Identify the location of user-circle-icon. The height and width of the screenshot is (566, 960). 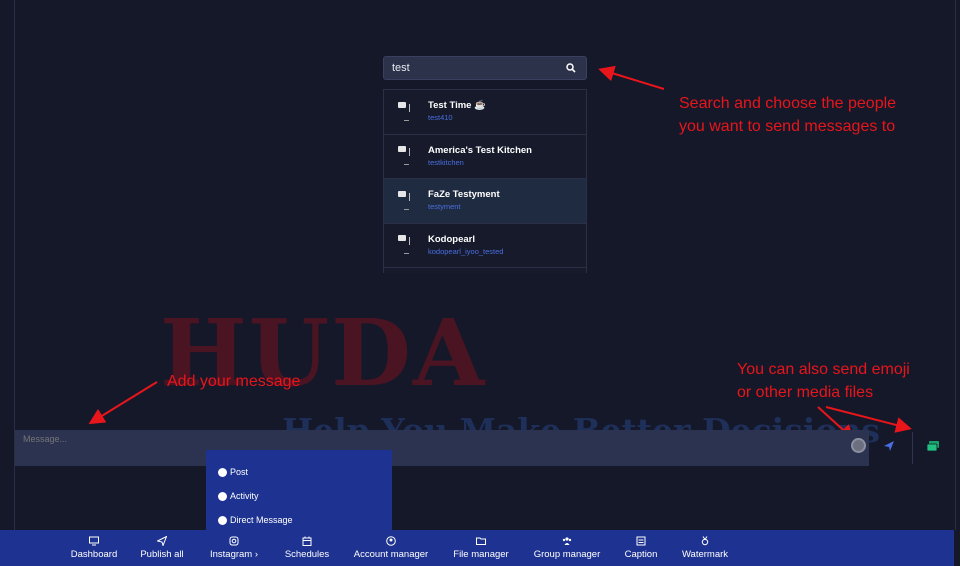
(391, 541).